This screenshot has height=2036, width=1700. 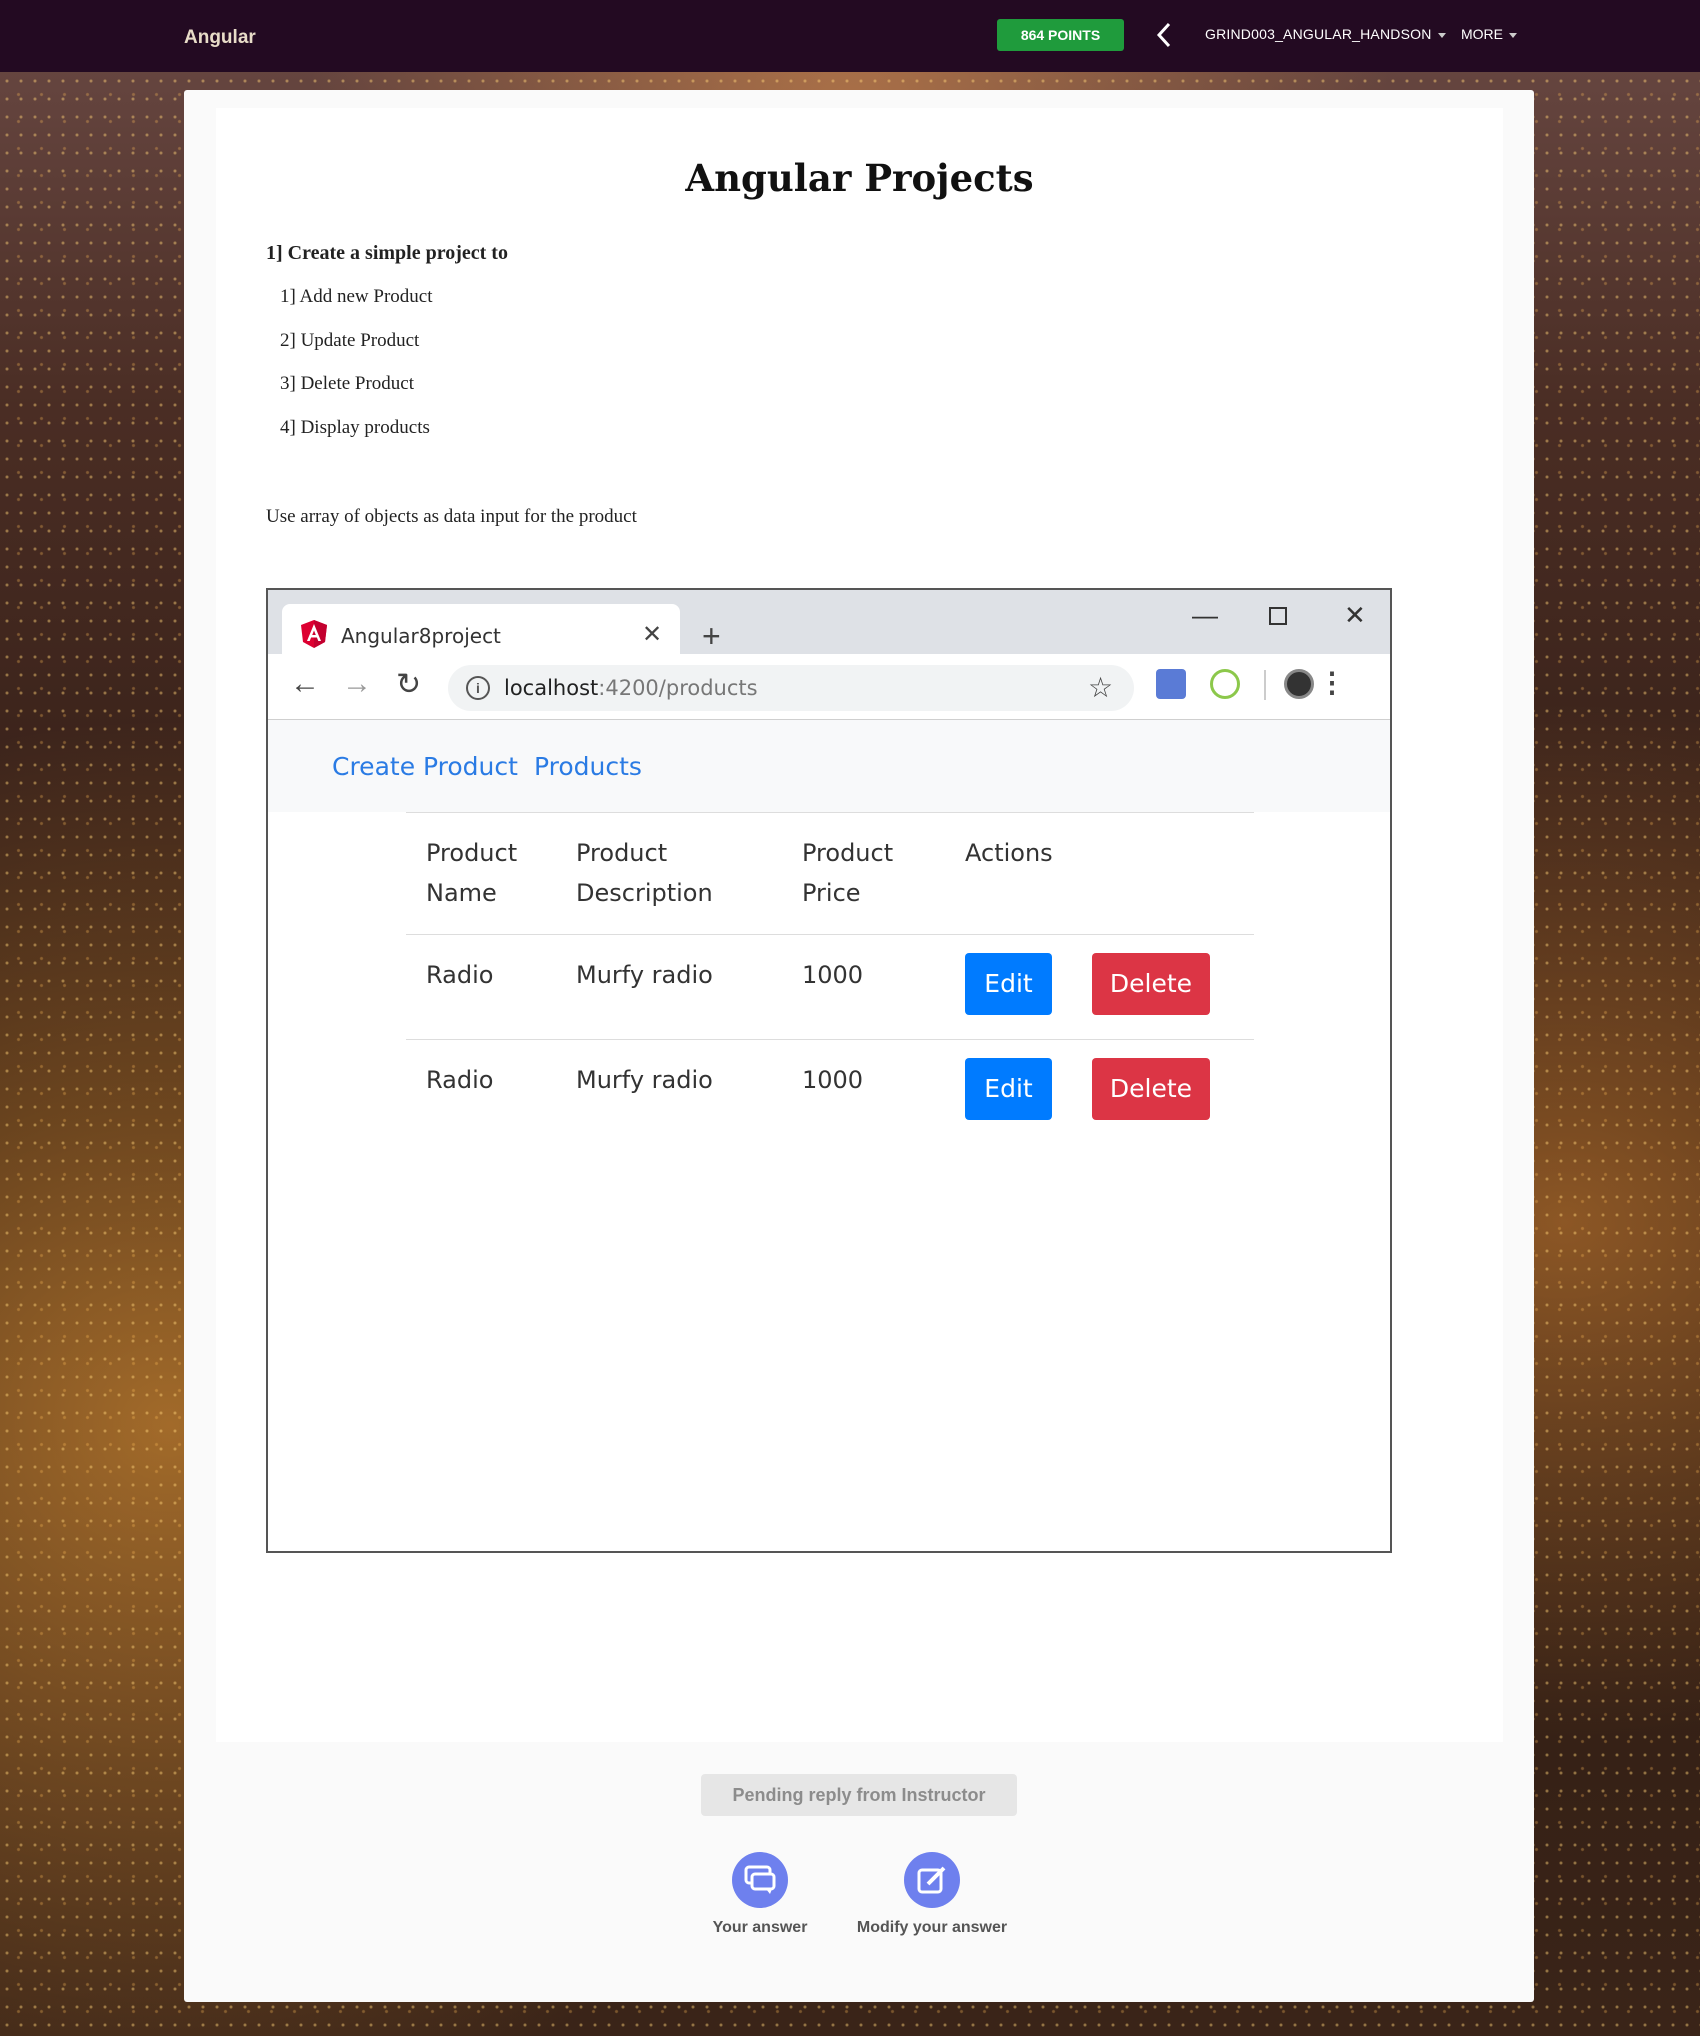 What do you see at coordinates (859, 178) in the screenshot?
I see `question-title: Angular Projects` at bounding box center [859, 178].